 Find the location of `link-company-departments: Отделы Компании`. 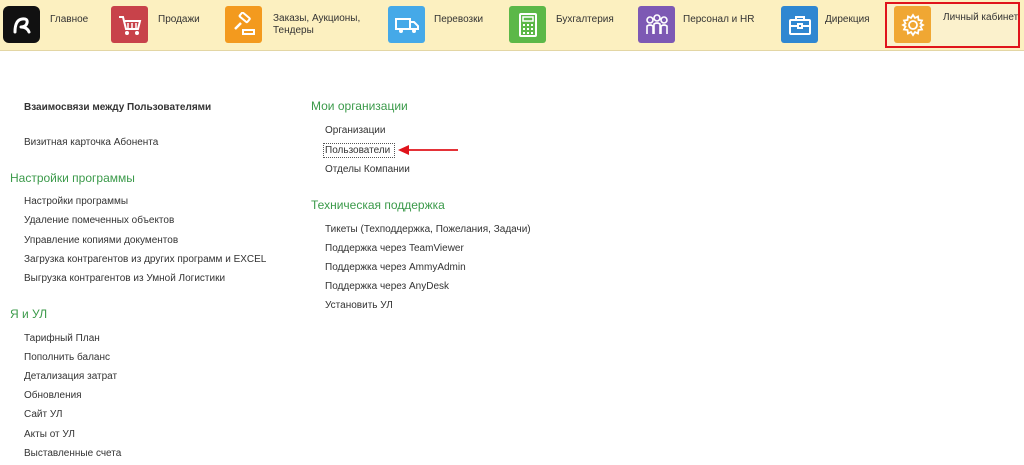

link-company-departments: Отделы Компании is located at coordinates (367, 169).